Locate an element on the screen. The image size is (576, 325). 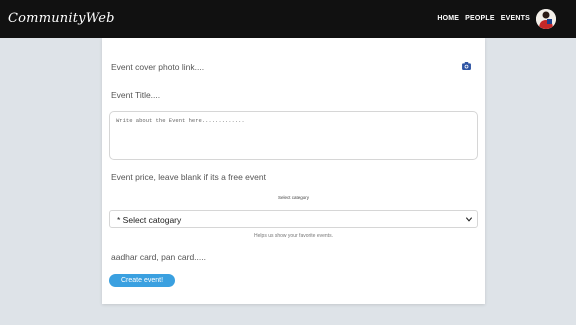
cover-photo-input is located at coordinates (293, 67).